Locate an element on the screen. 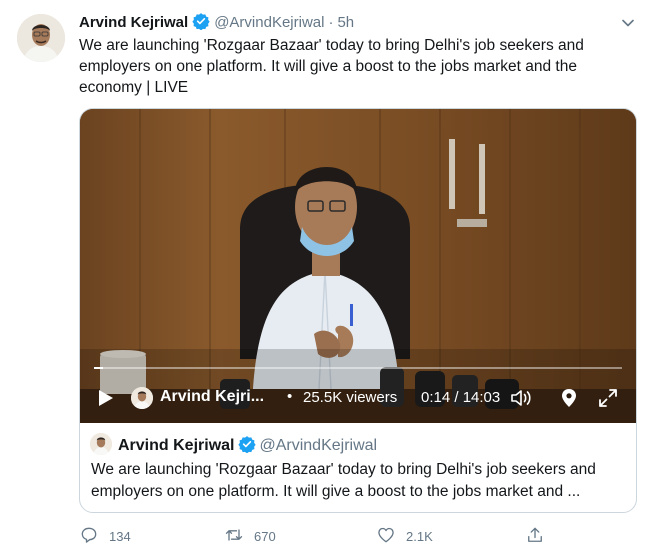 This screenshot has height=559, width=657. viewer-count: 25.5K viewers is located at coordinates (350, 397).